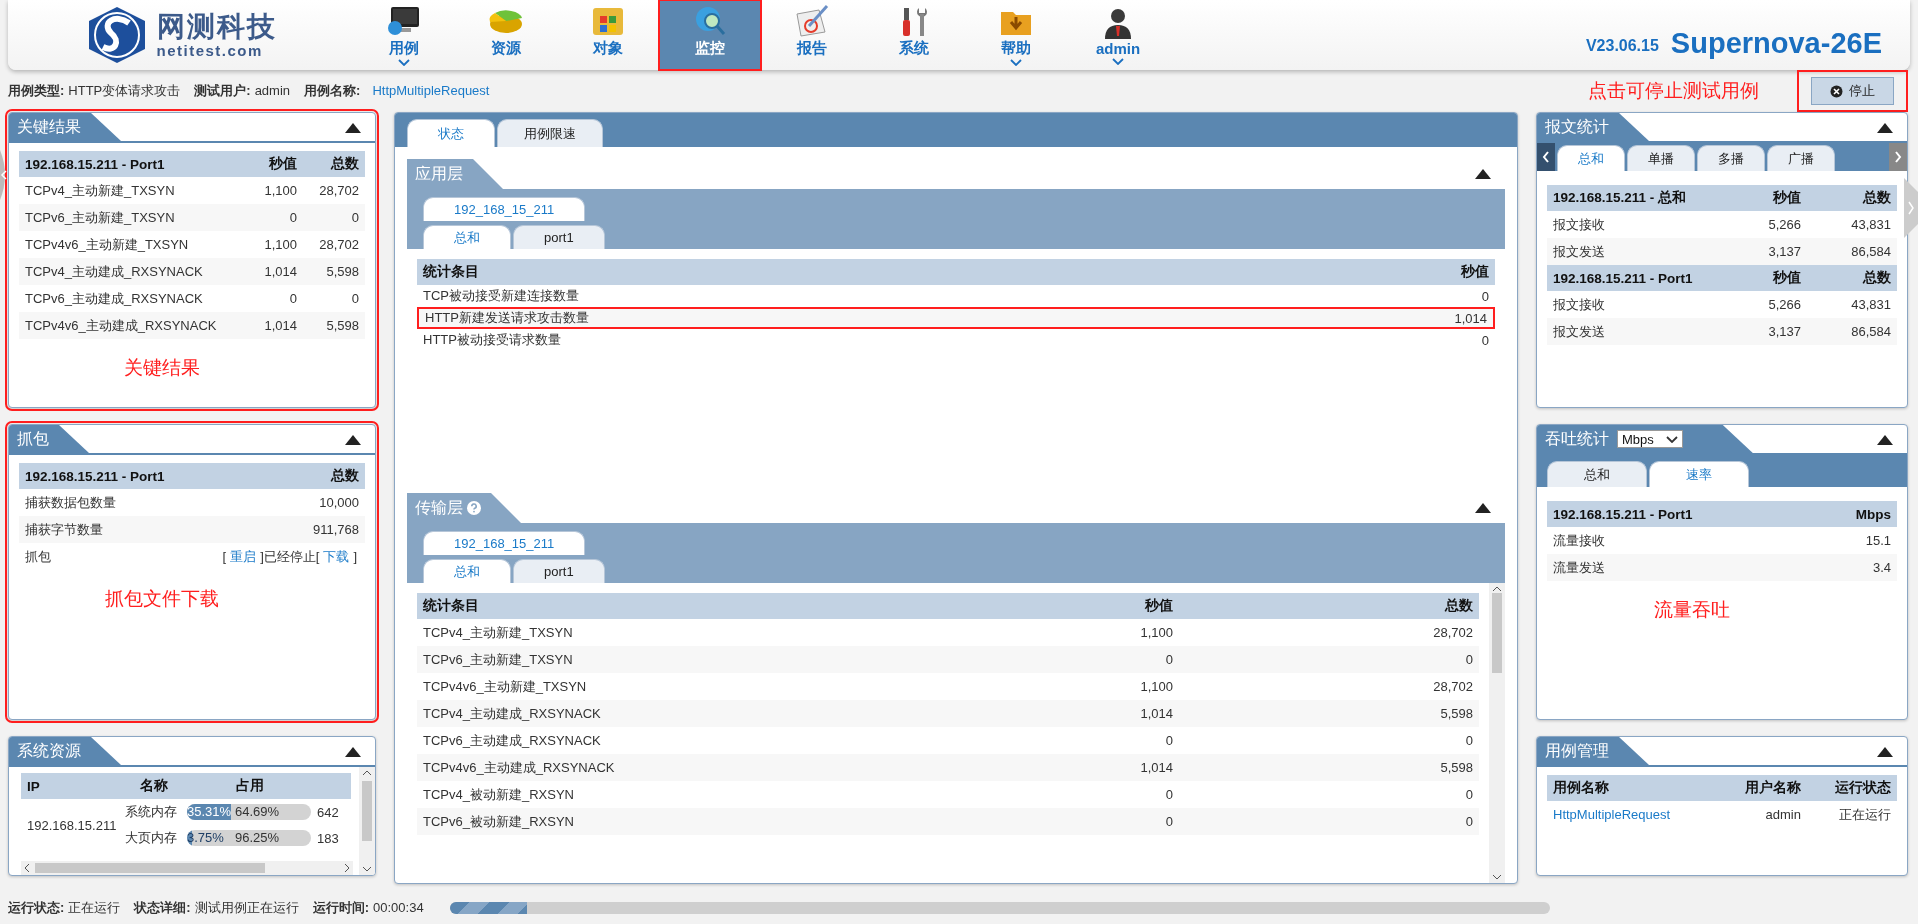 This screenshot has width=1918, height=924. What do you see at coordinates (1852, 251) in the screenshot?
I see `table-cell: 86,584` at bounding box center [1852, 251].